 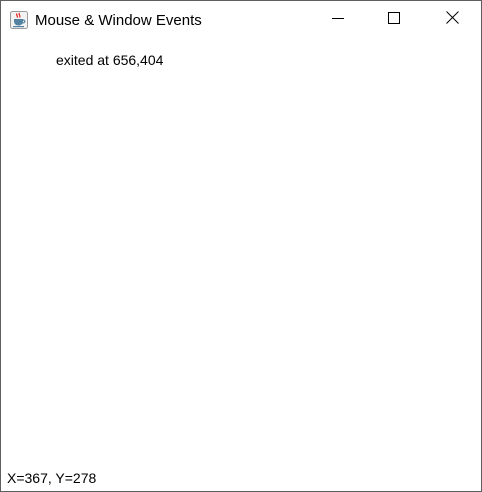 I want to click on minimize-button, so click(x=338, y=20).